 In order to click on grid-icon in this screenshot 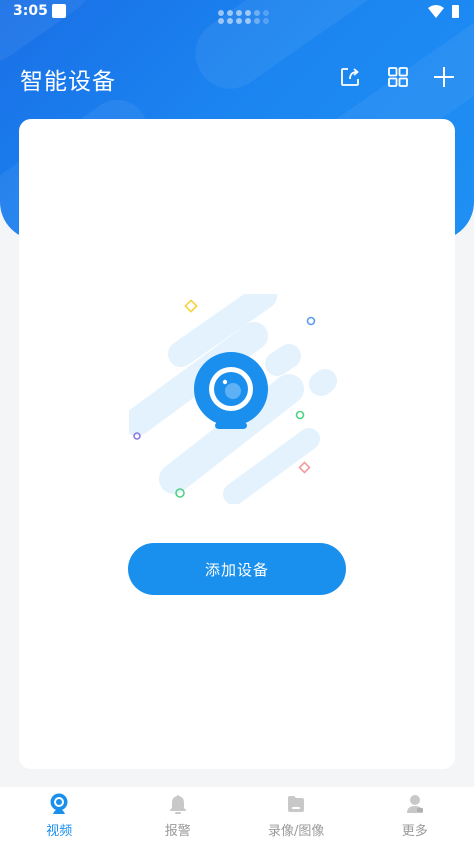, I will do `click(398, 77)`.